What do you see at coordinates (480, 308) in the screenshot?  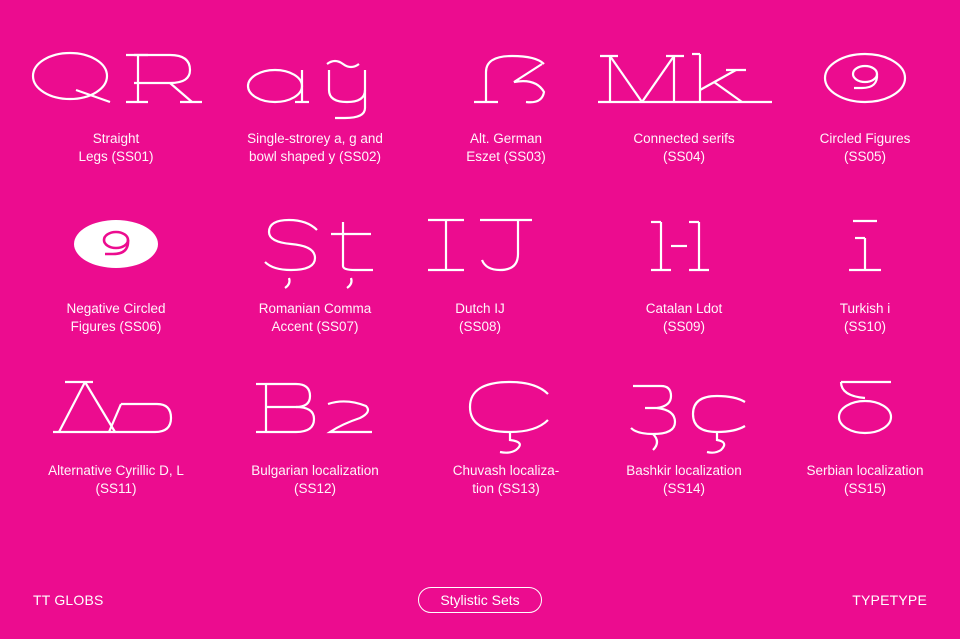 I see `caption-line-1: Dutch IJ` at bounding box center [480, 308].